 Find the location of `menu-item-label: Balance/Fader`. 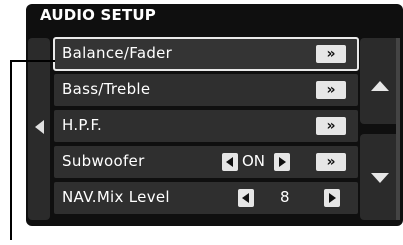

menu-item-label: Balance/Fader is located at coordinates (117, 53).